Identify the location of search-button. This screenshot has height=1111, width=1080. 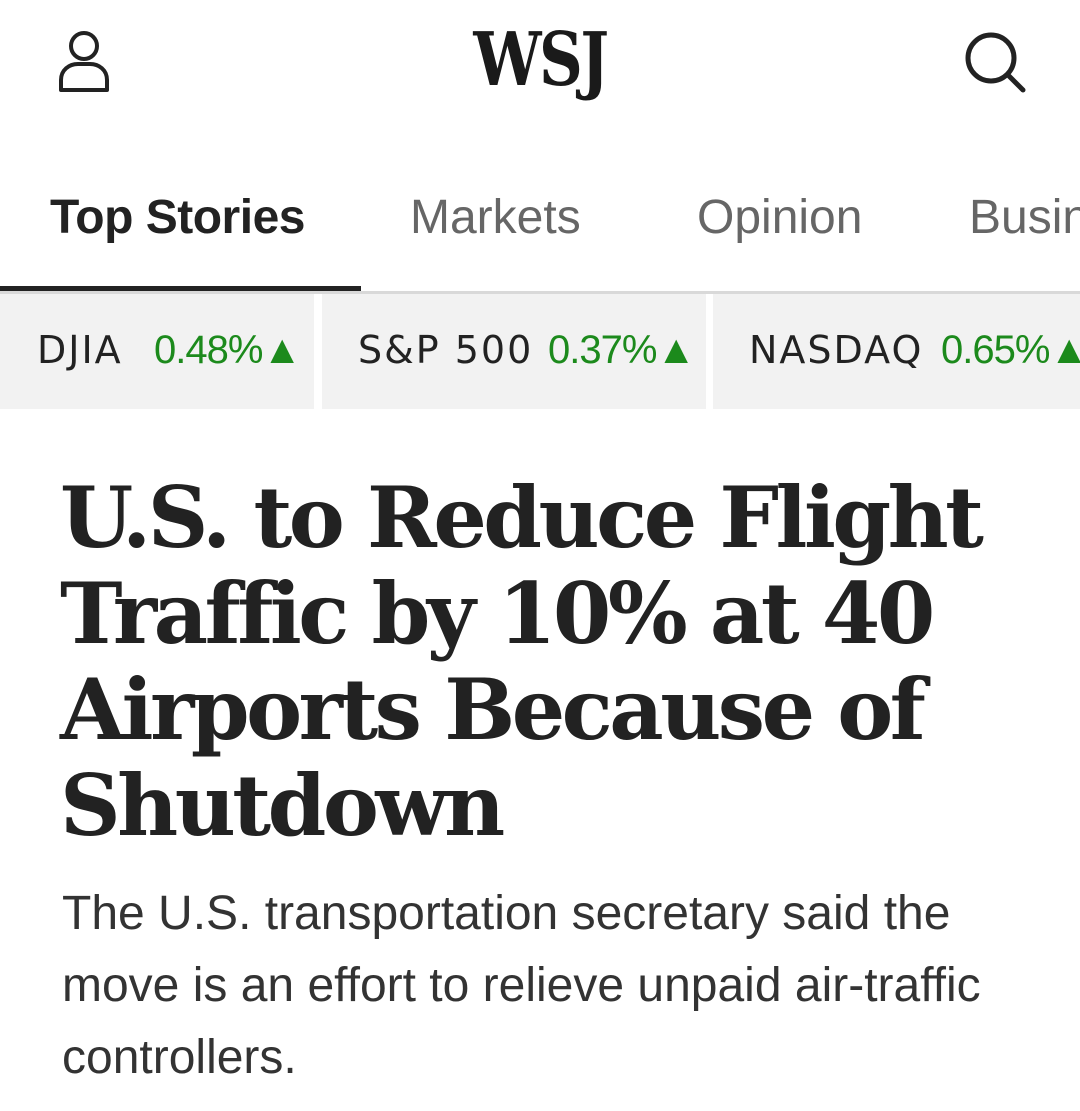
(996, 64).